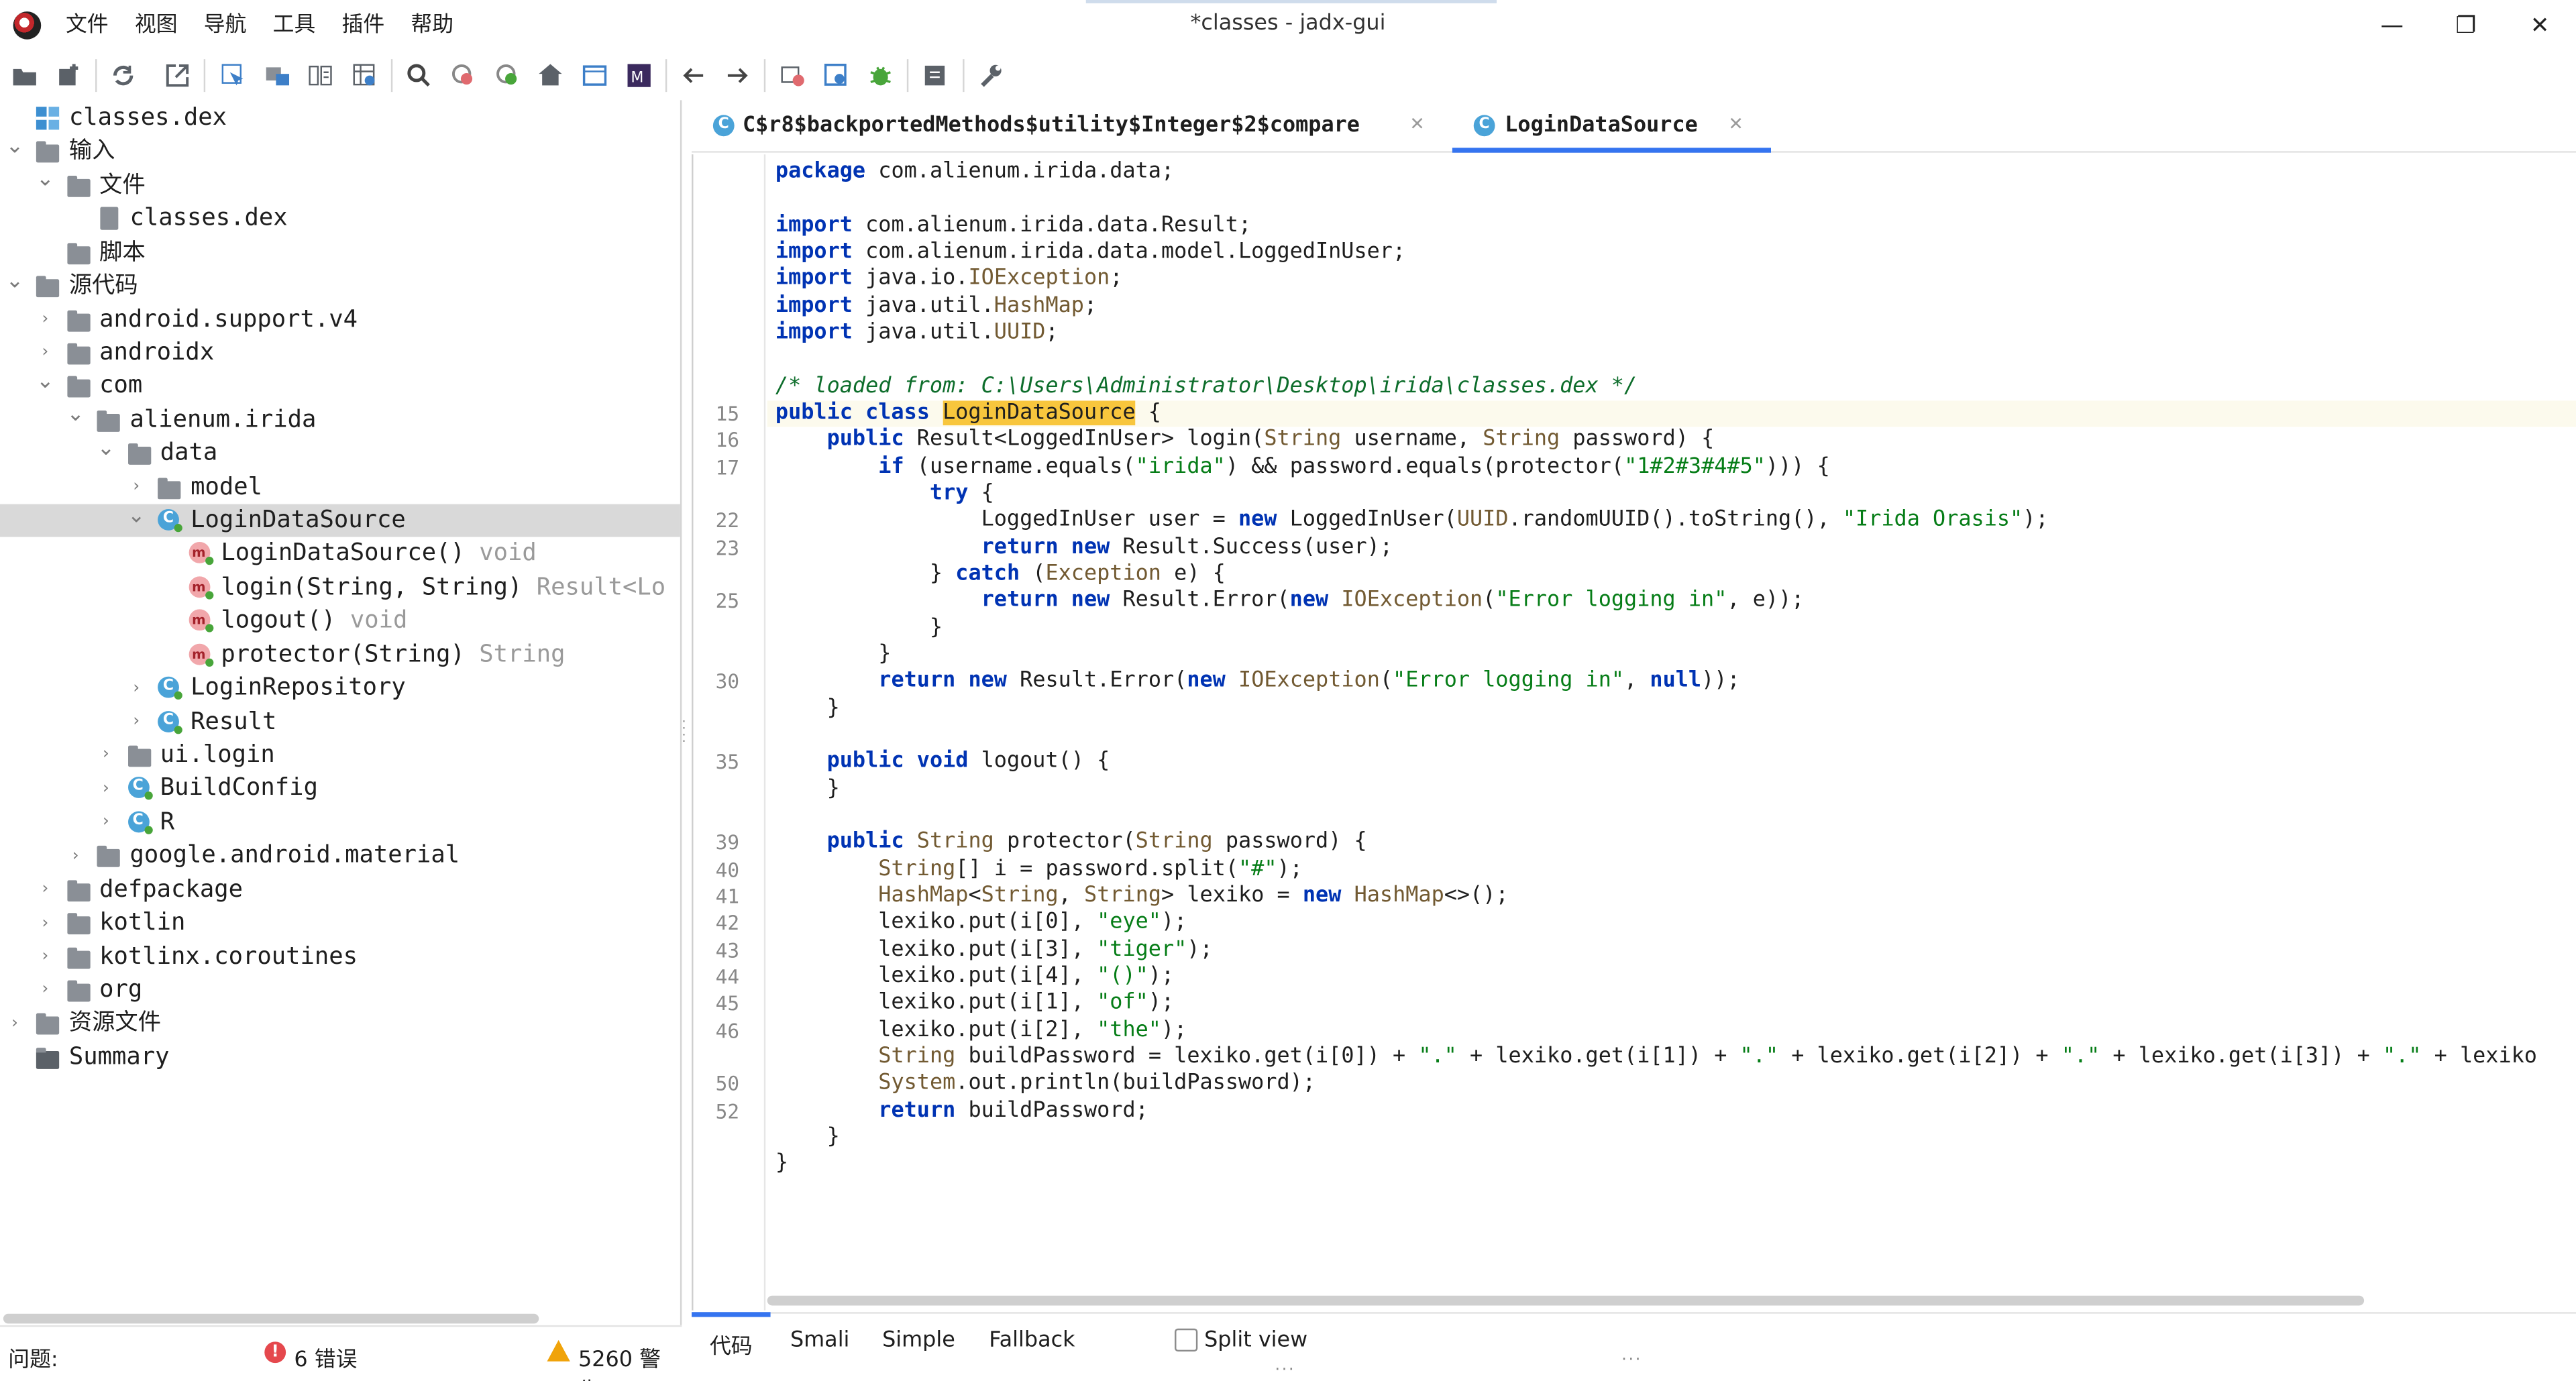  I want to click on quark-icon, so click(836, 76).